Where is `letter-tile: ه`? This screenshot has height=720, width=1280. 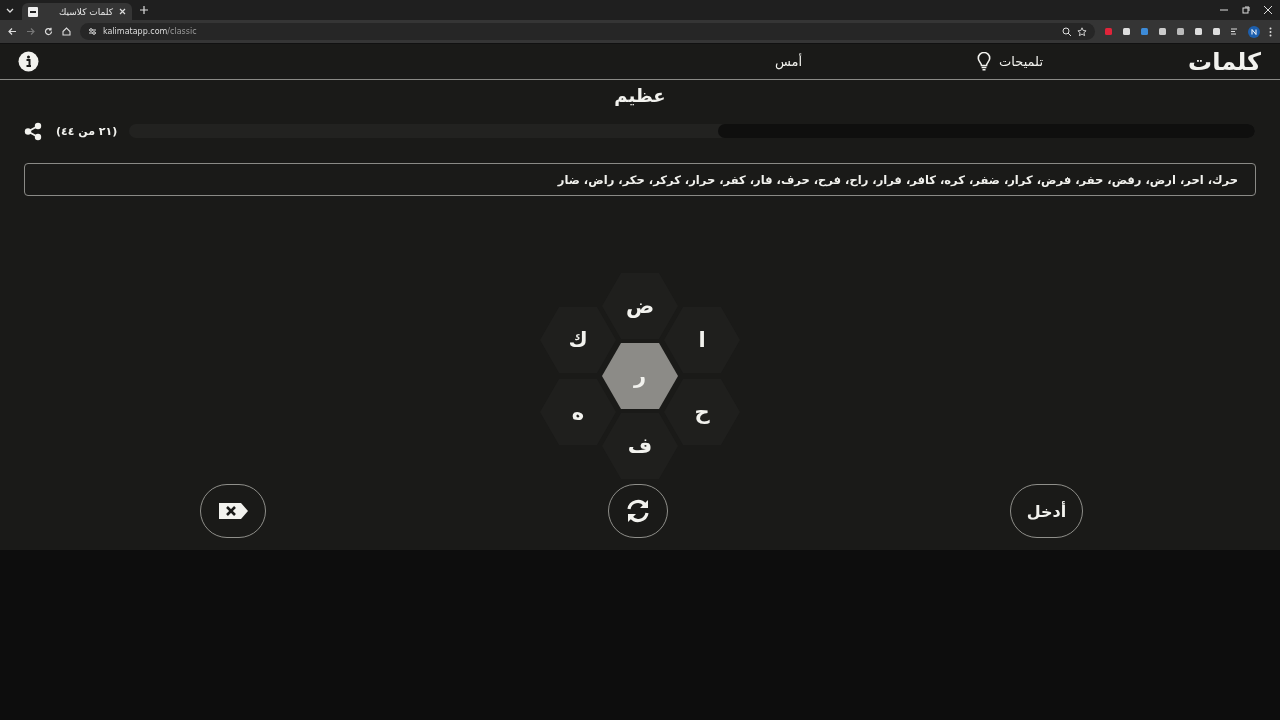 letter-tile: ه is located at coordinates (578, 412).